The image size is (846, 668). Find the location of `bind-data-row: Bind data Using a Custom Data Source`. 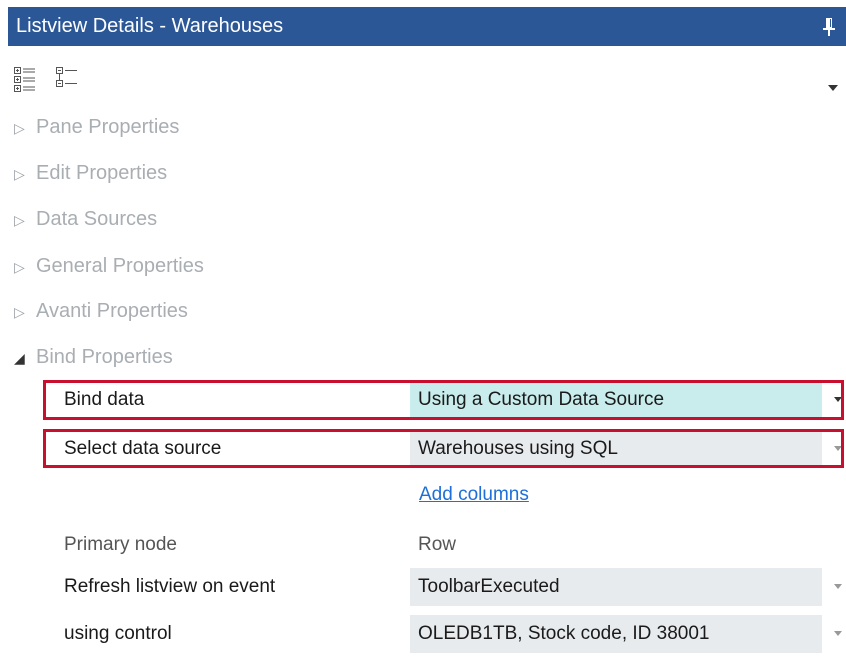

bind-data-row: Bind data Using a Custom Data Source is located at coordinates (445, 400).